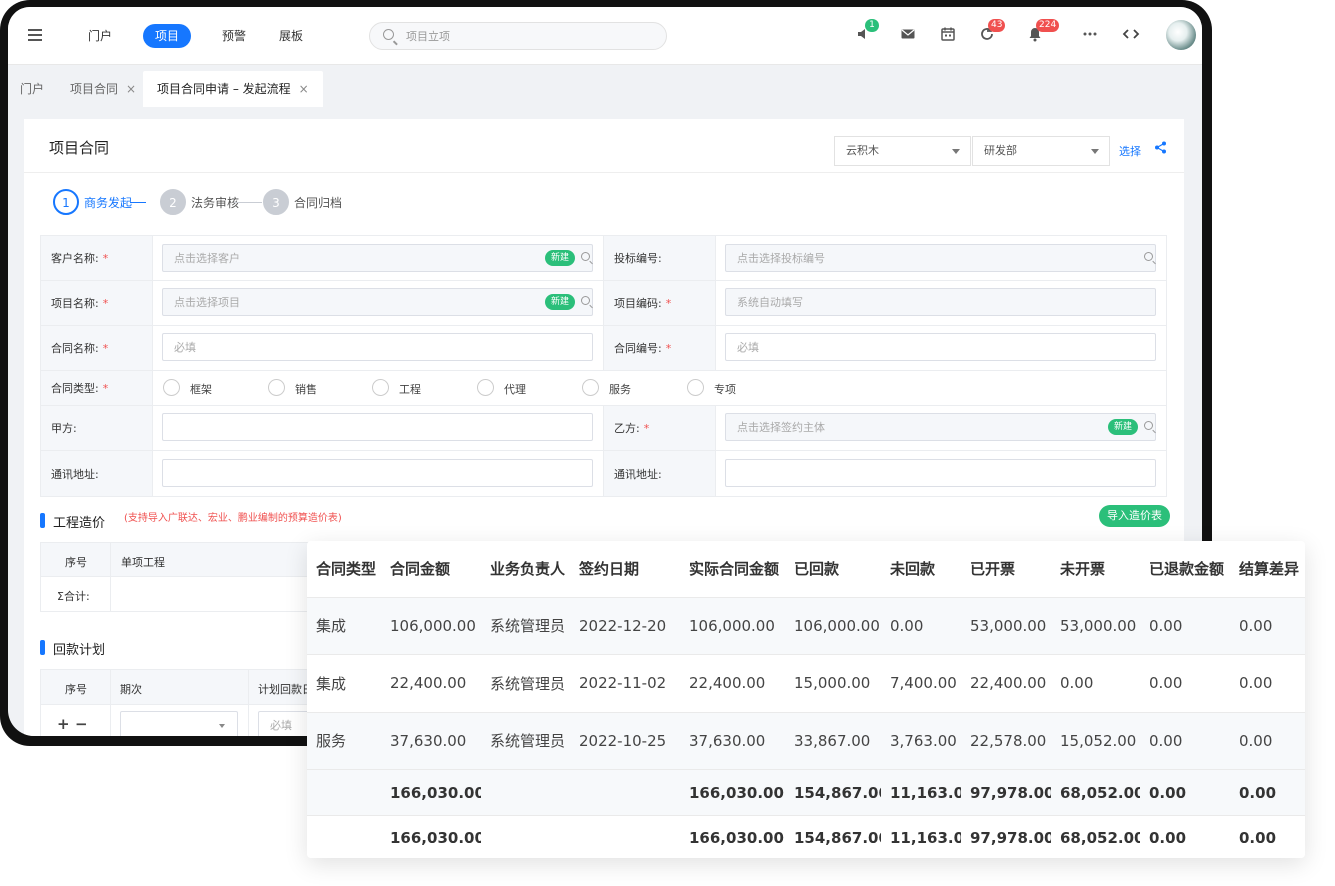 This screenshot has height=886, width=1335. Describe the element at coordinates (1123, 427) in the screenshot. I see `new-party-button: 新建` at that location.